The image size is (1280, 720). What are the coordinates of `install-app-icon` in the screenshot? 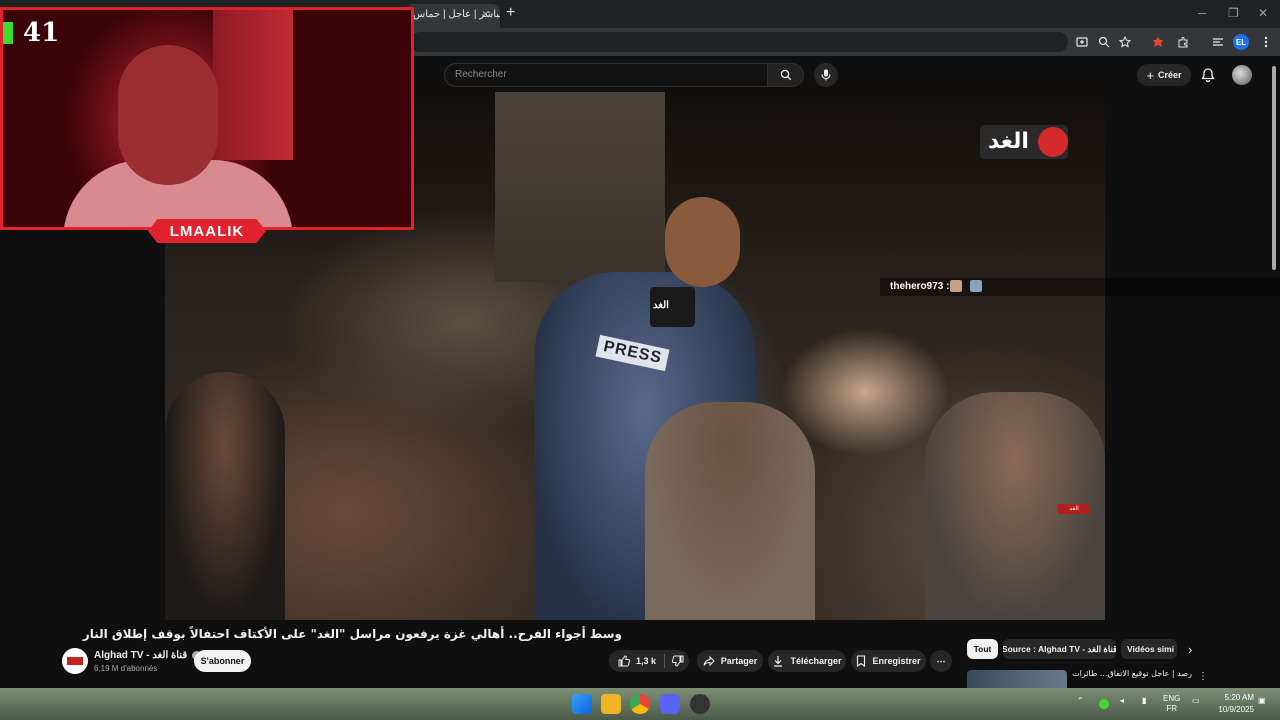 It's located at (1082, 42).